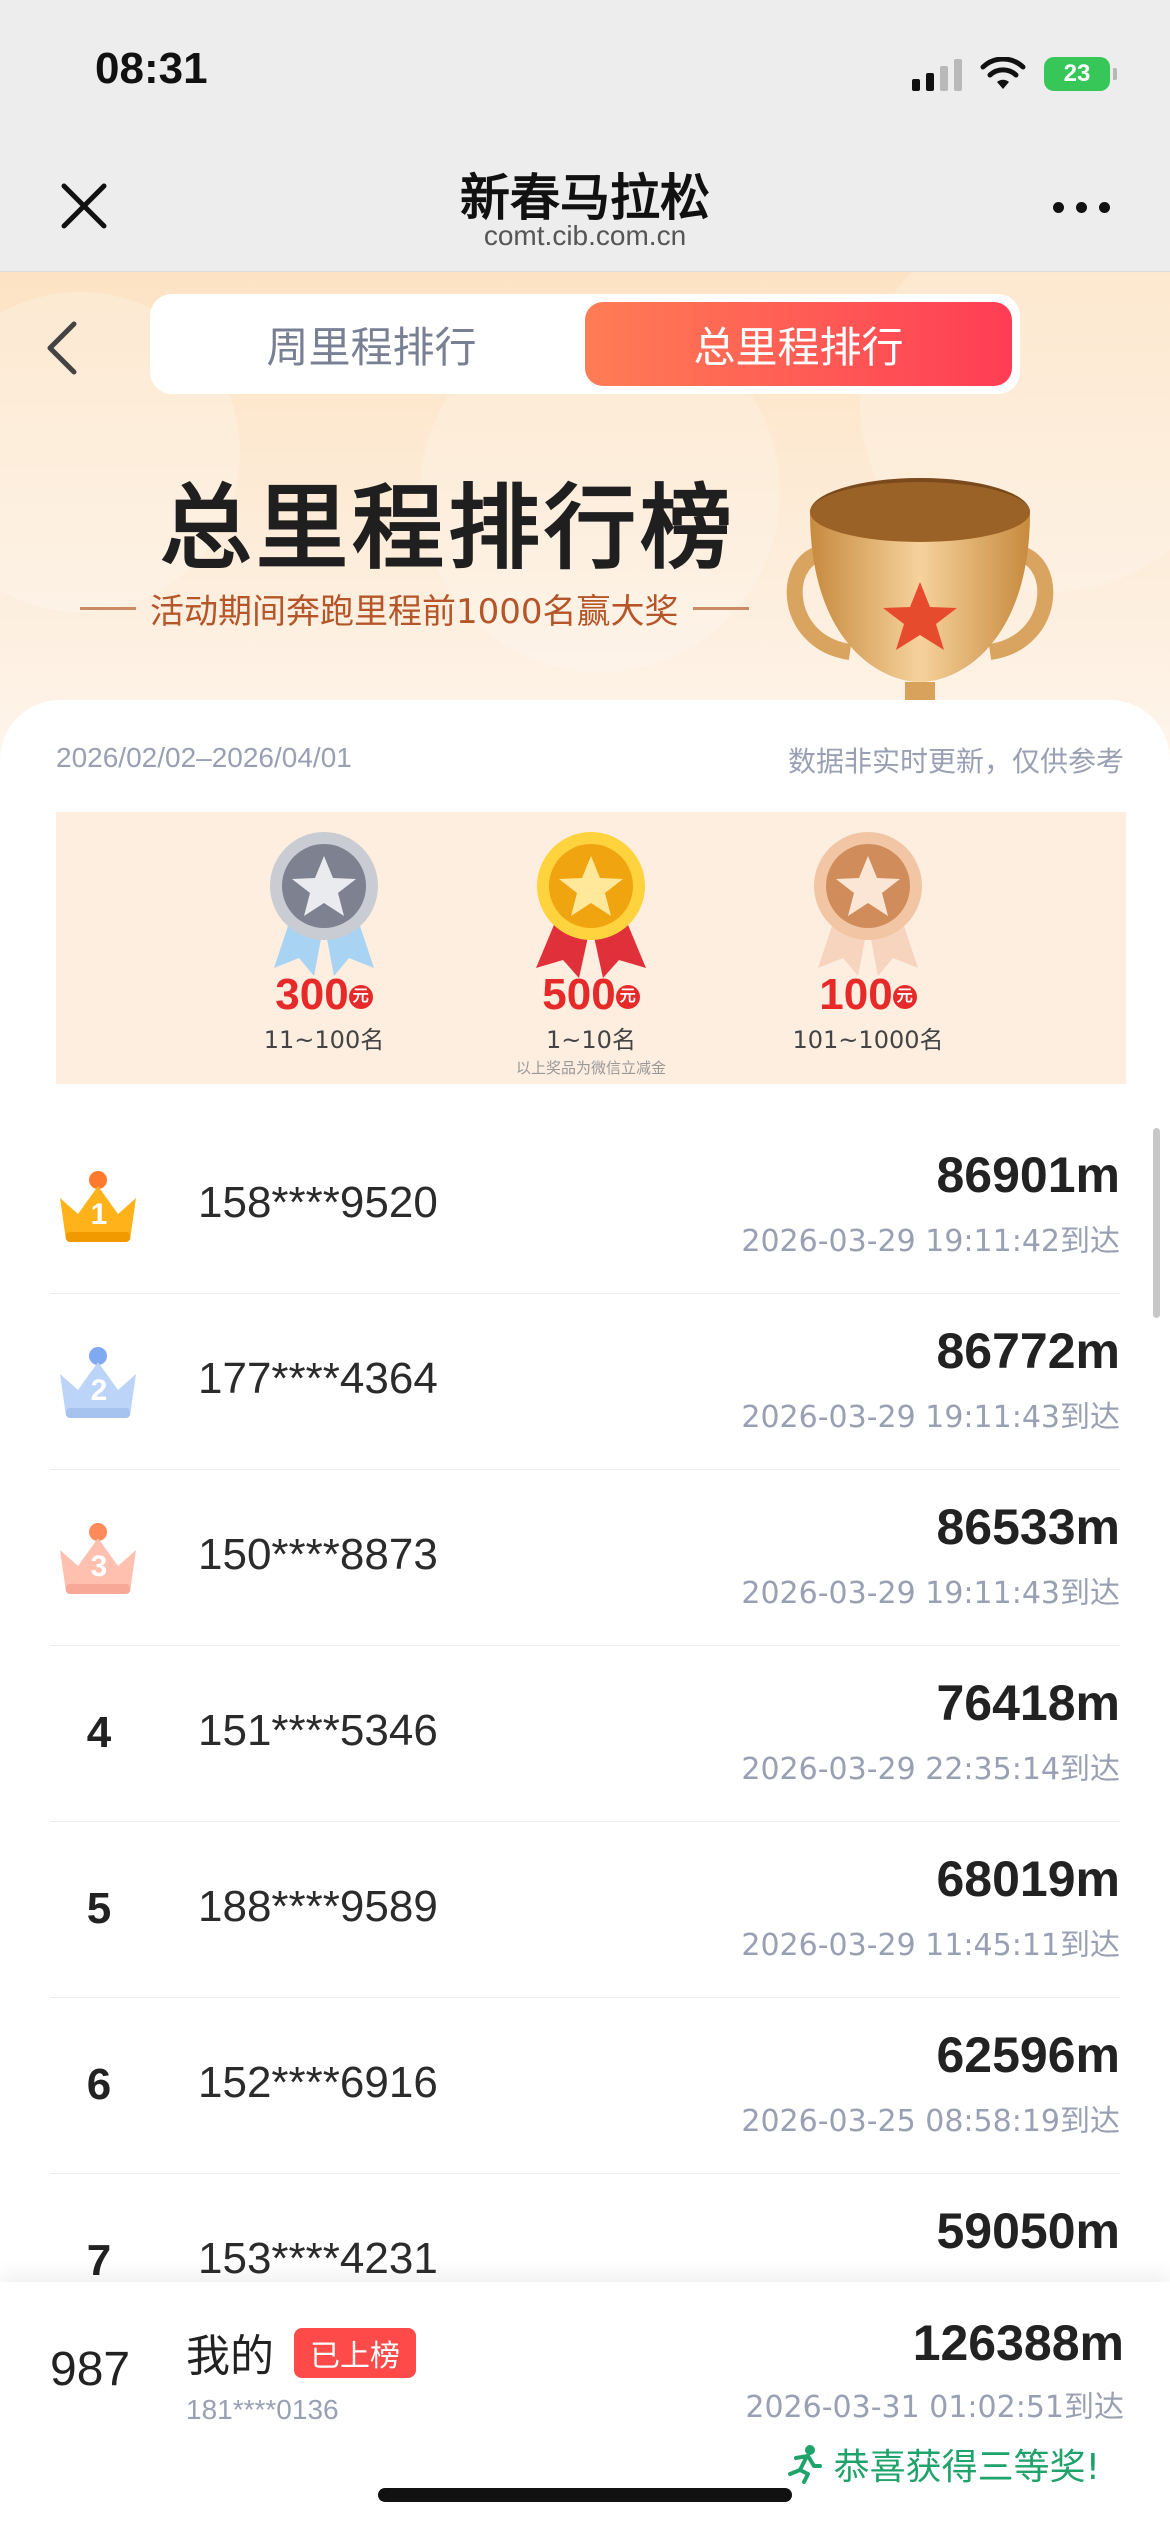 This screenshot has width=1170, height=2532. Describe the element at coordinates (591, 995) in the screenshot. I see `prize-amount: 500 元` at that location.